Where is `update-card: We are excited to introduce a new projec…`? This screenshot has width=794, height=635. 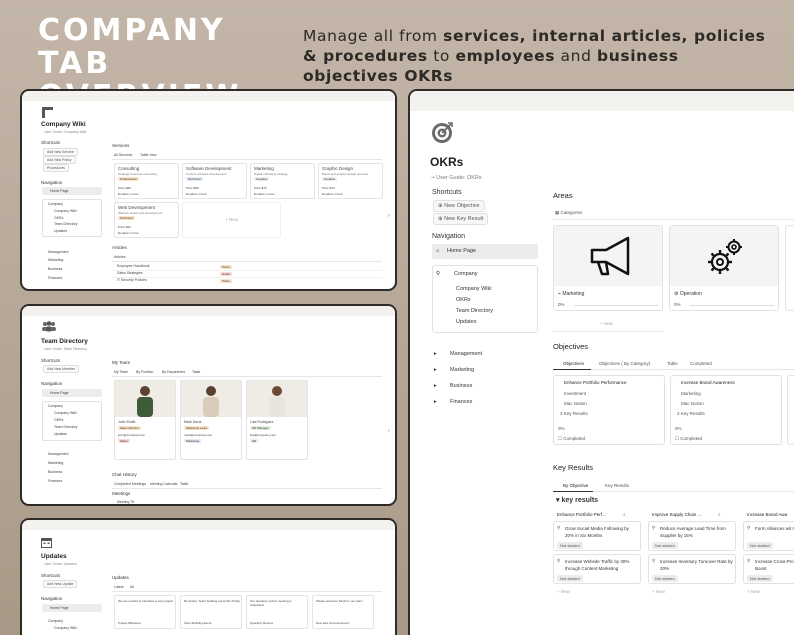
update-card: We are excited to introduce a new projec… is located at coordinates (145, 612).